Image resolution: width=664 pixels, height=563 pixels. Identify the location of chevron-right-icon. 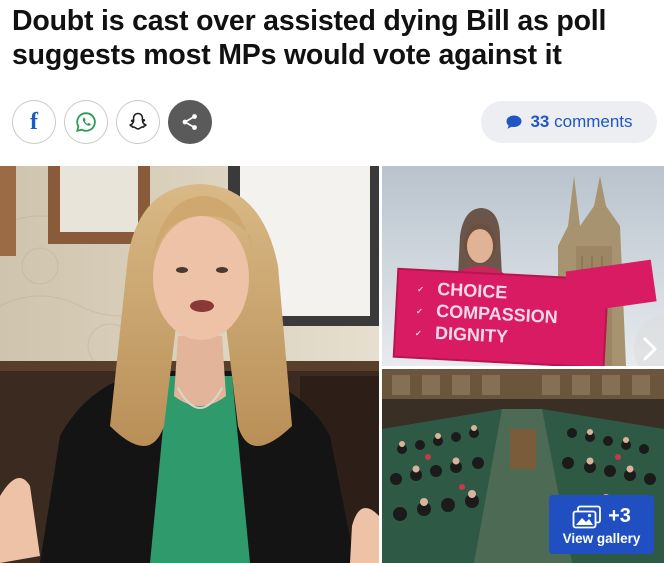
(650, 349).